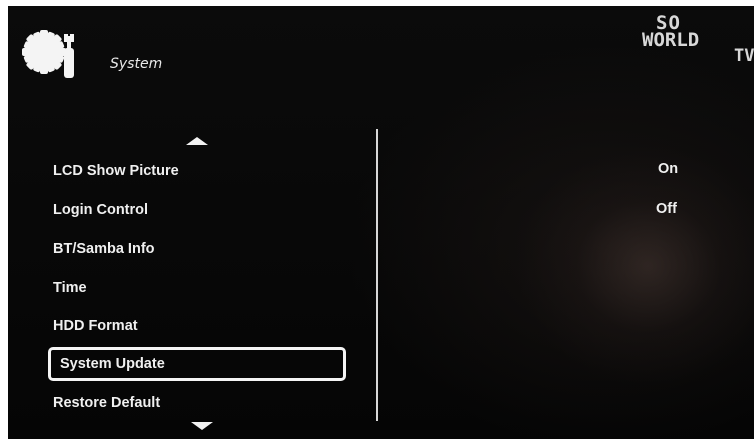 Image resolution: width=754 pixels, height=439 pixels. I want to click on menu-item-system-update: System Update, so click(197, 364).